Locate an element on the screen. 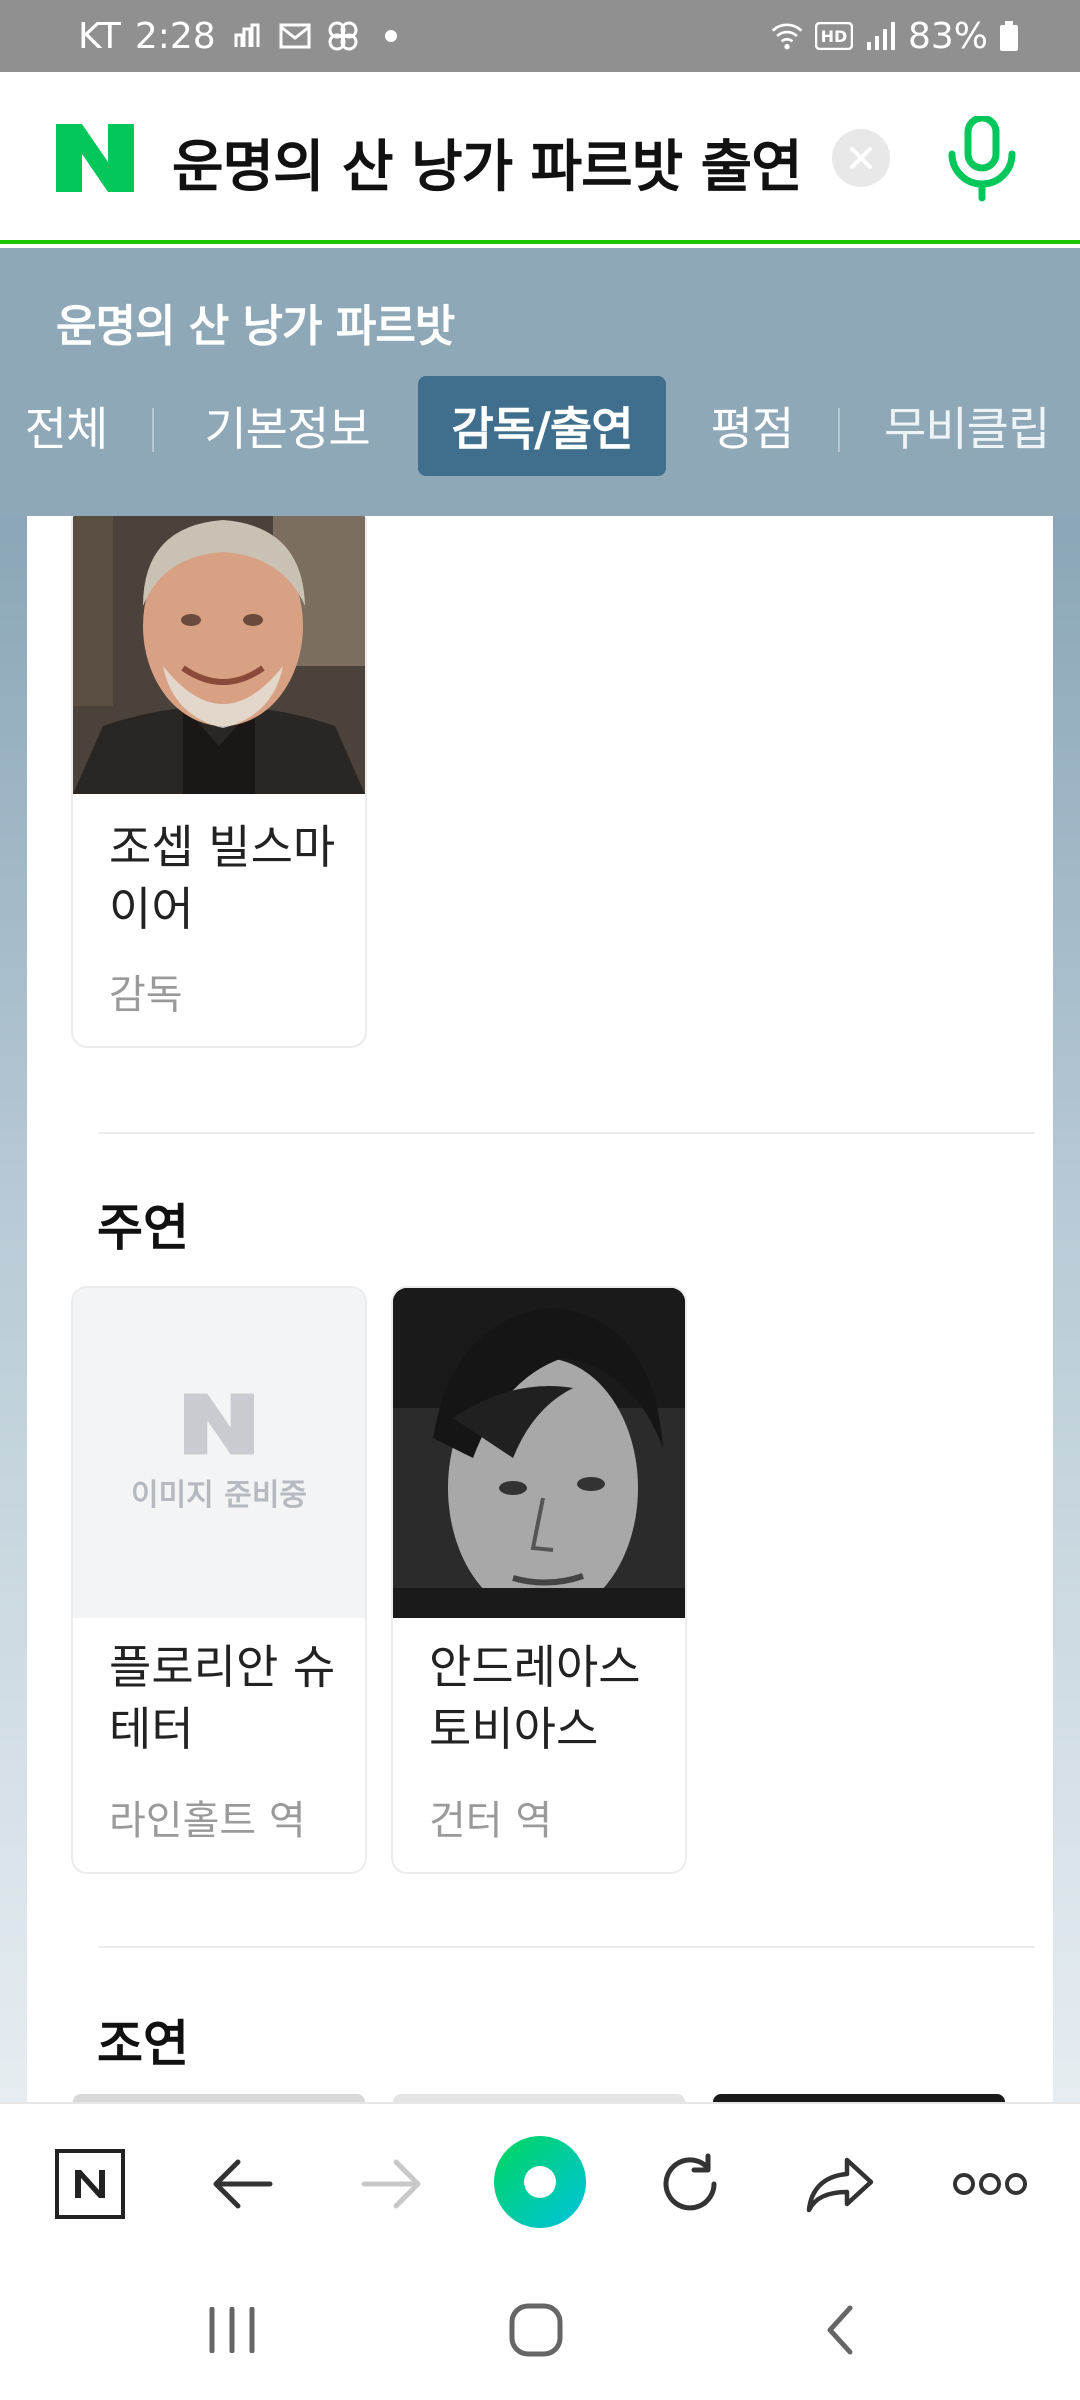 This screenshot has width=1080, height=2400. arrow-left-icon is located at coordinates (243, 2184).